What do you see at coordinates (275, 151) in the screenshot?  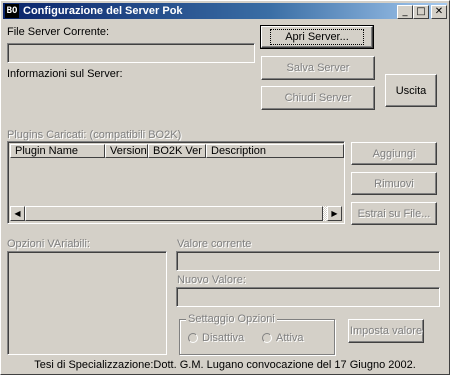 I see `column-description: Description` at bounding box center [275, 151].